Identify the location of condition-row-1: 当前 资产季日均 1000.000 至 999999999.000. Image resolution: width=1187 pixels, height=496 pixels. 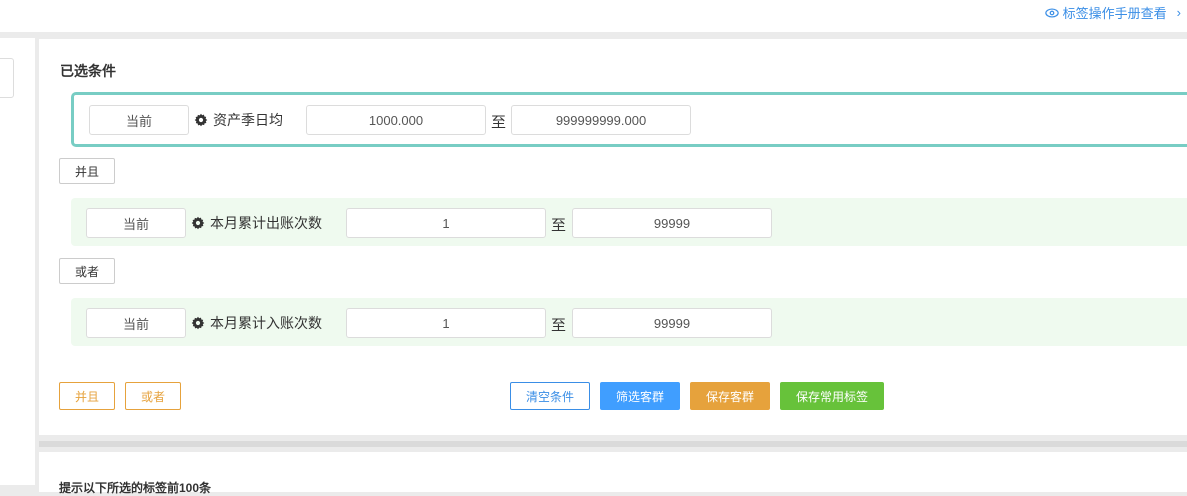
(629, 119).